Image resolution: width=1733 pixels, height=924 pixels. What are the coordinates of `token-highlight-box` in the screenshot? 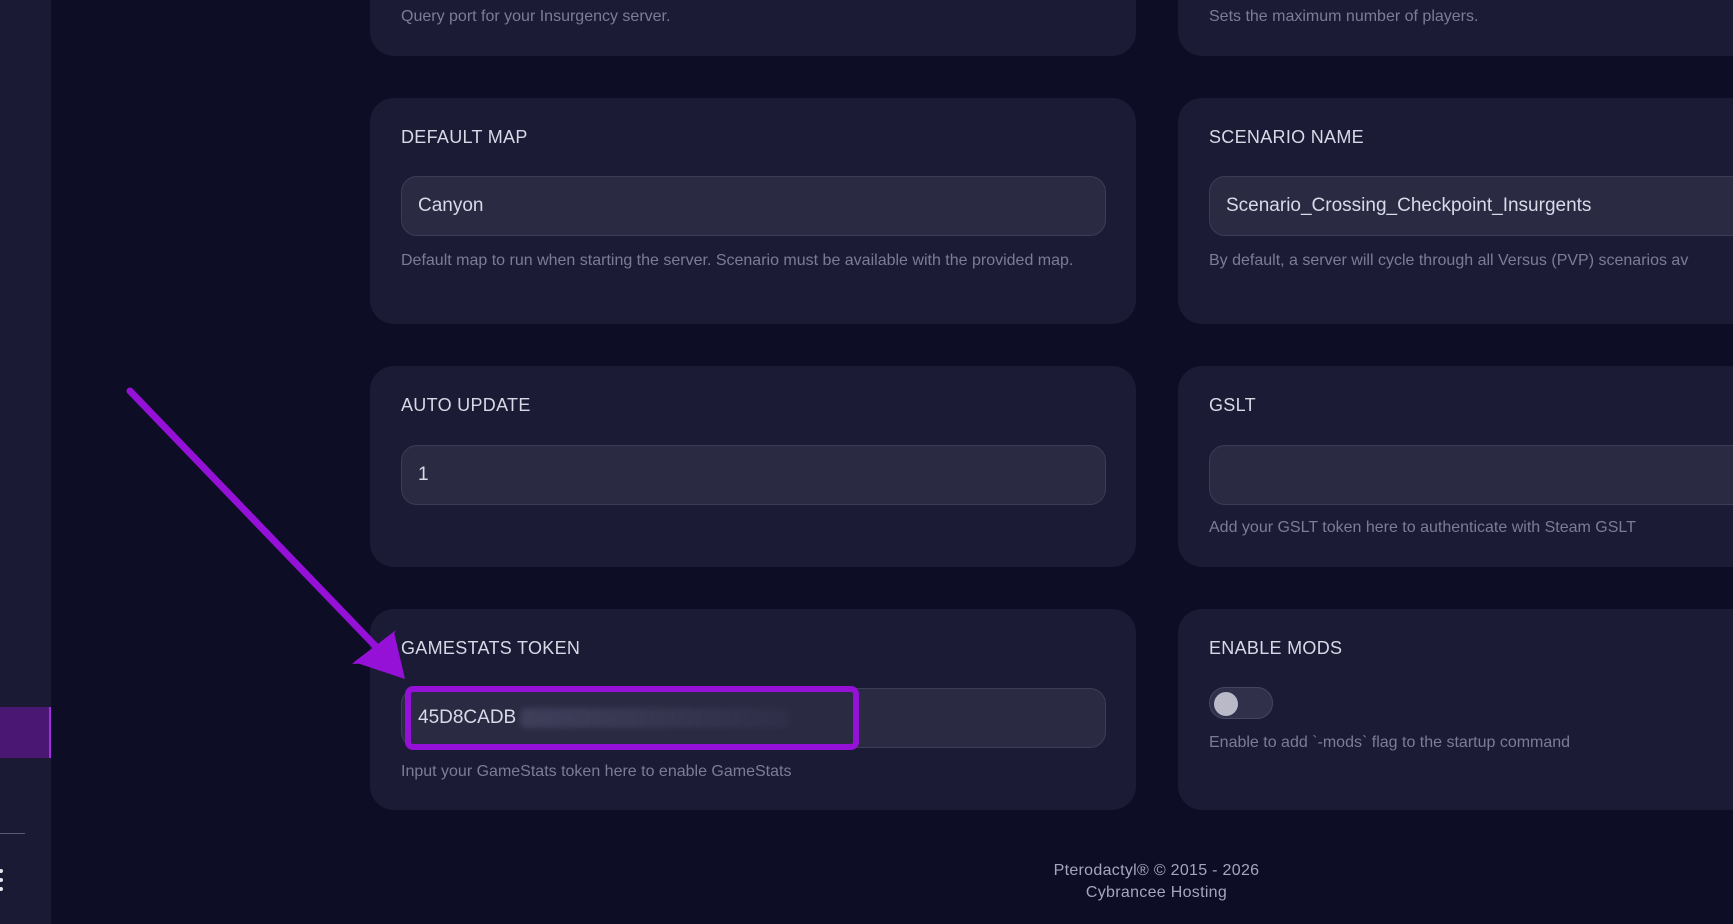 It's located at (632, 718).